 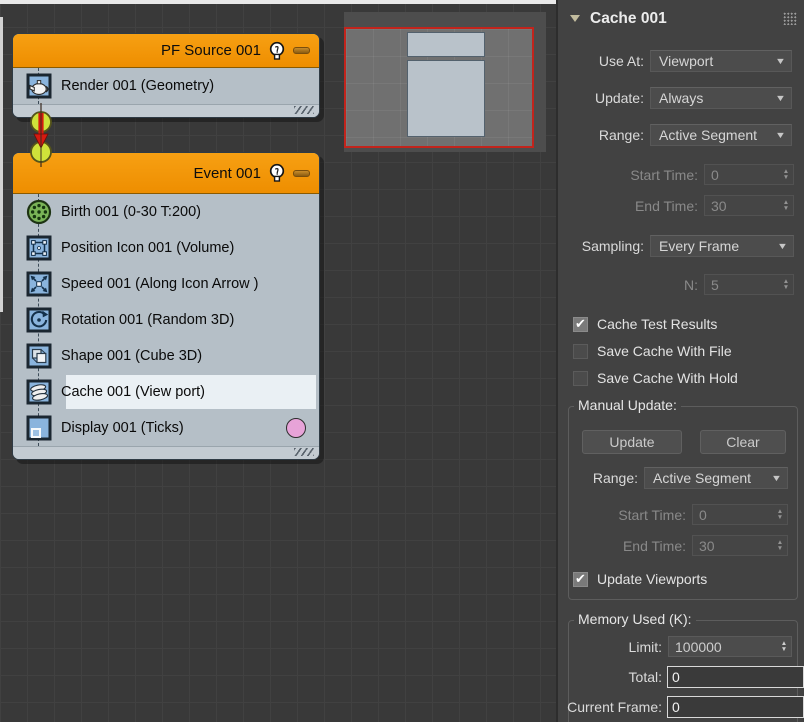 What do you see at coordinates (723, 646) in the screenshot?
I see `limit-input` at bounding box center [723, 646].